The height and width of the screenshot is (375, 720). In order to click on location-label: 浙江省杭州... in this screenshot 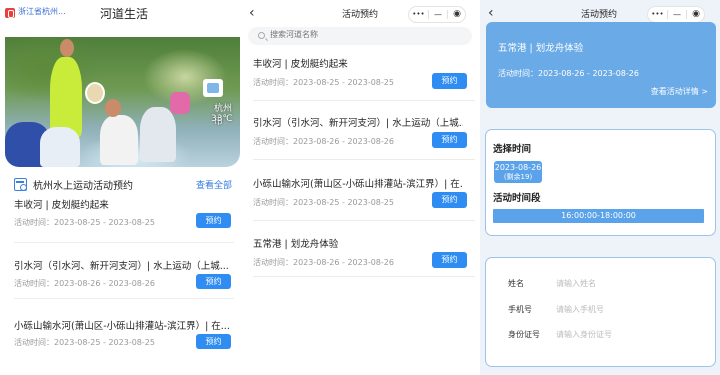, I will do `click(42, 11)`.